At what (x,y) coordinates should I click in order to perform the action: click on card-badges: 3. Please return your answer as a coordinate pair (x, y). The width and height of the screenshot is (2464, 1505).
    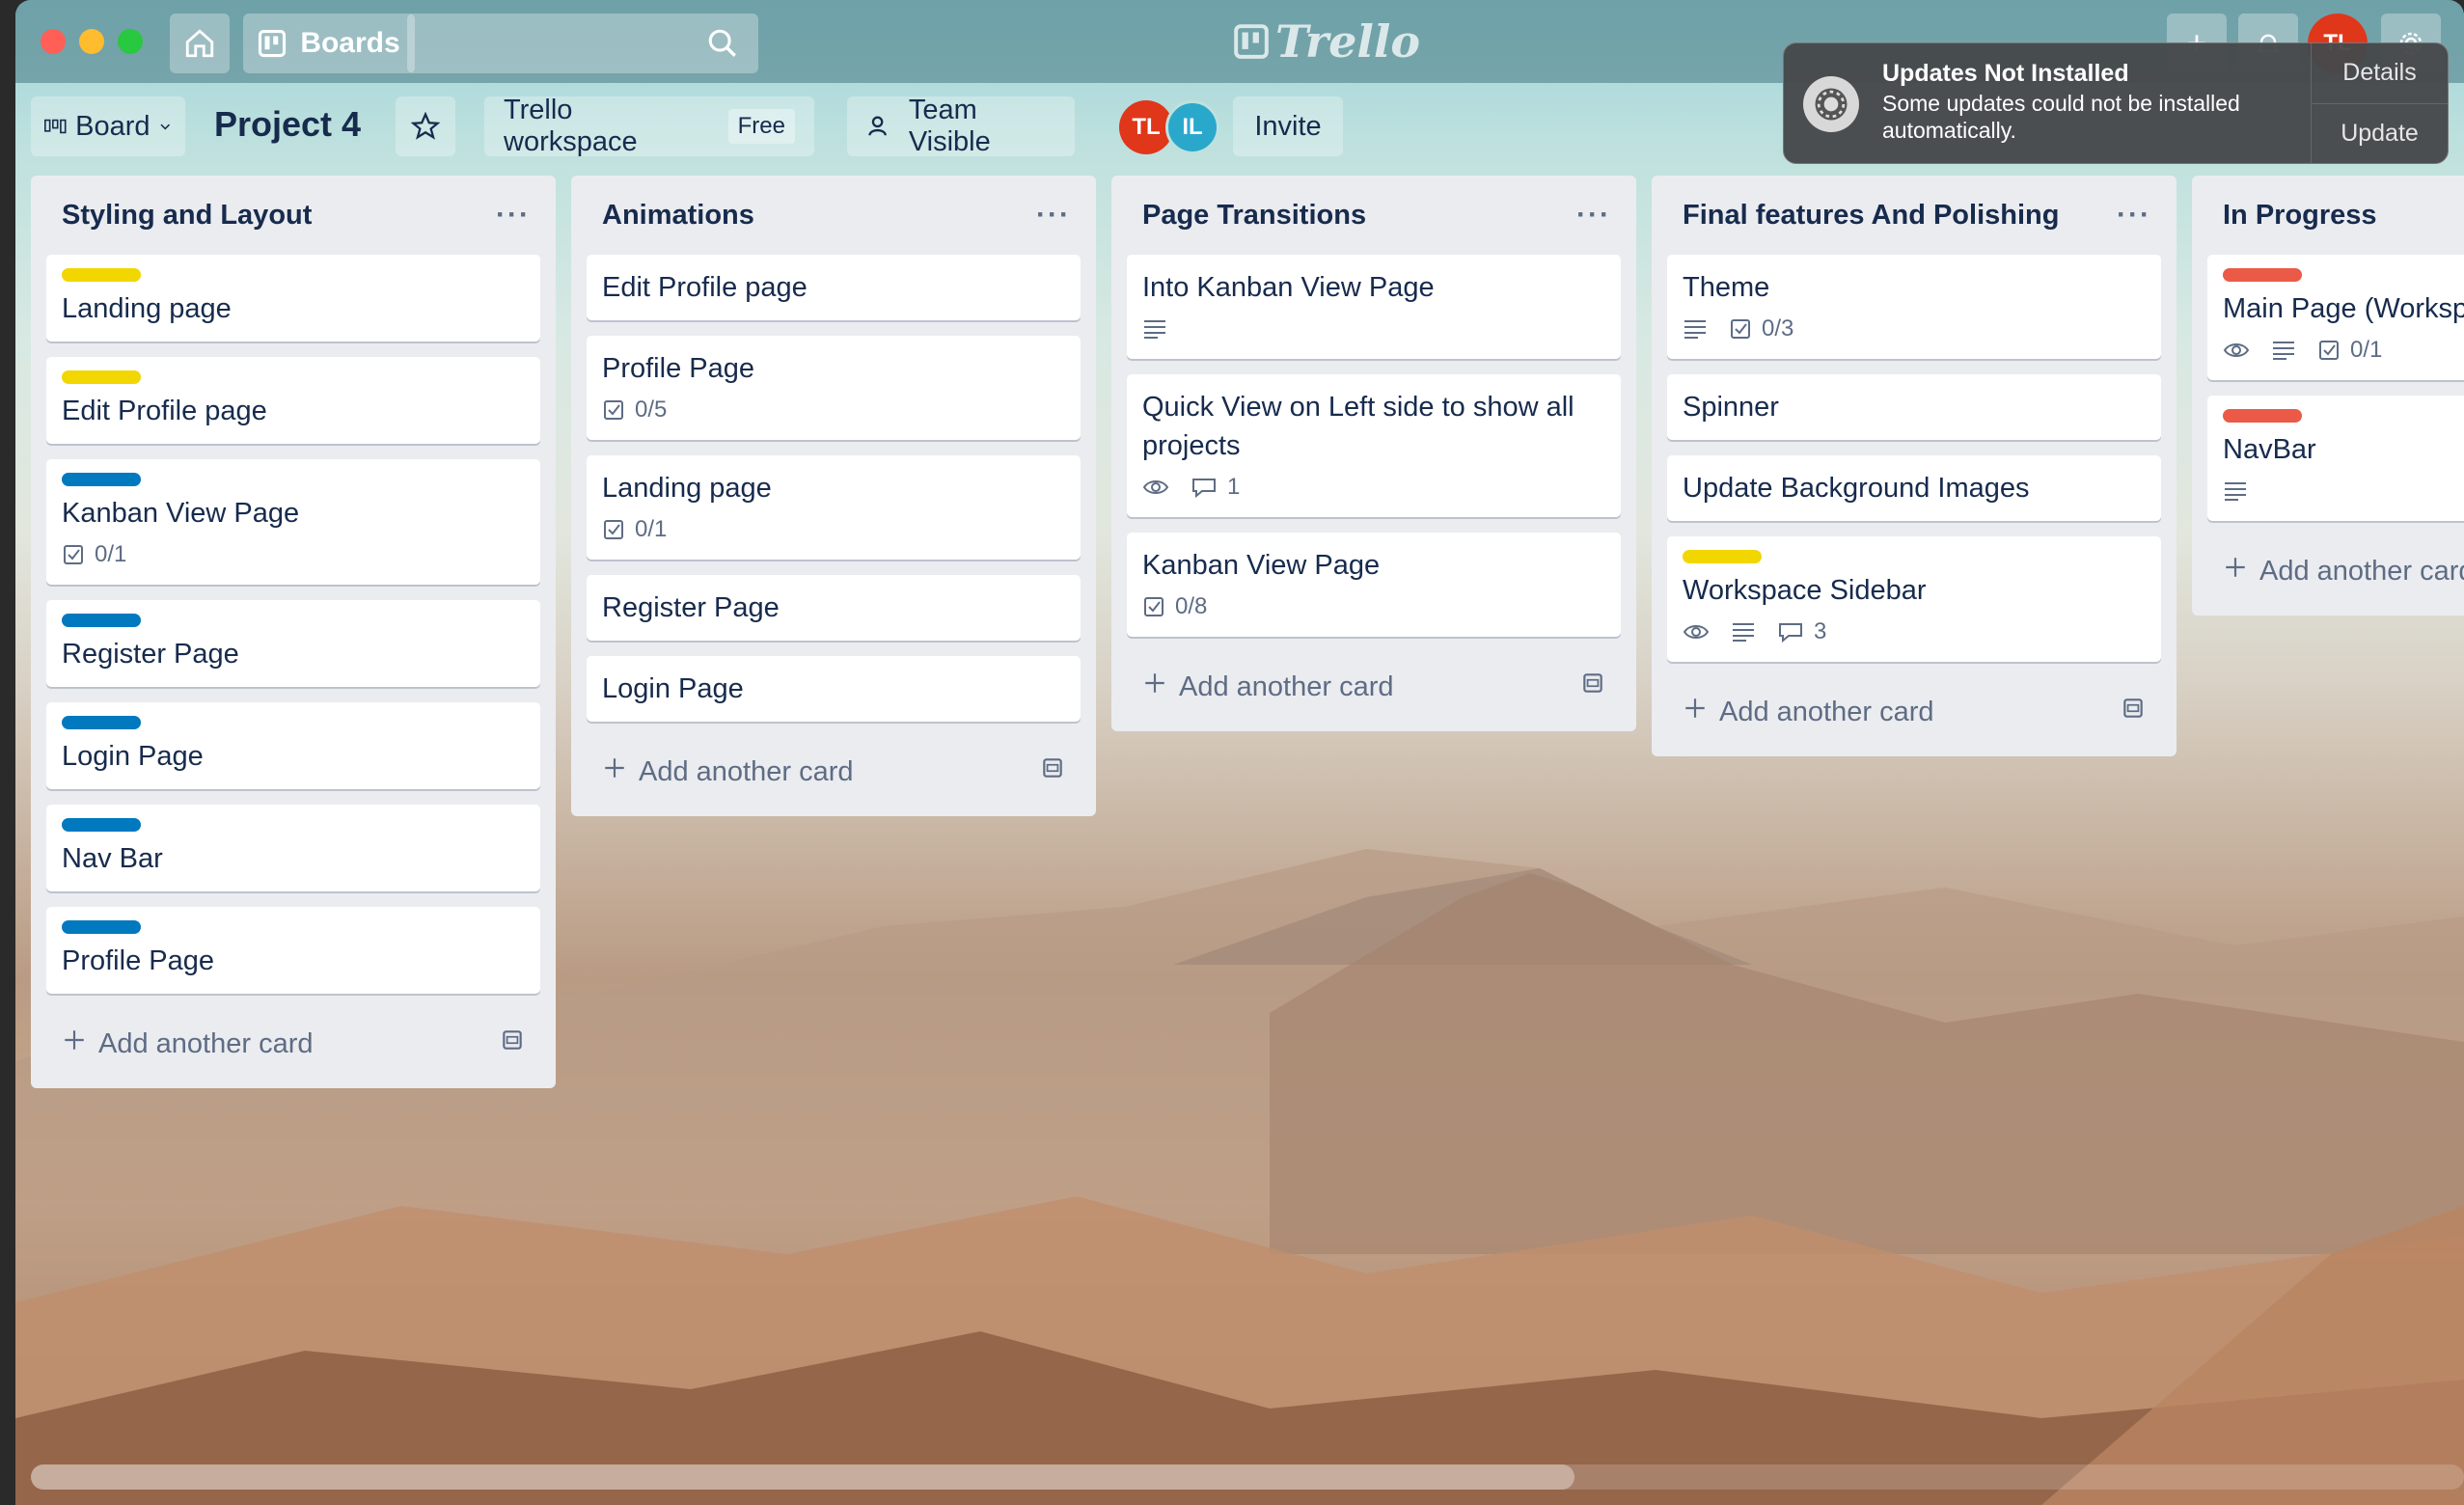
    Looking at the image, I should click on (1914, 632).